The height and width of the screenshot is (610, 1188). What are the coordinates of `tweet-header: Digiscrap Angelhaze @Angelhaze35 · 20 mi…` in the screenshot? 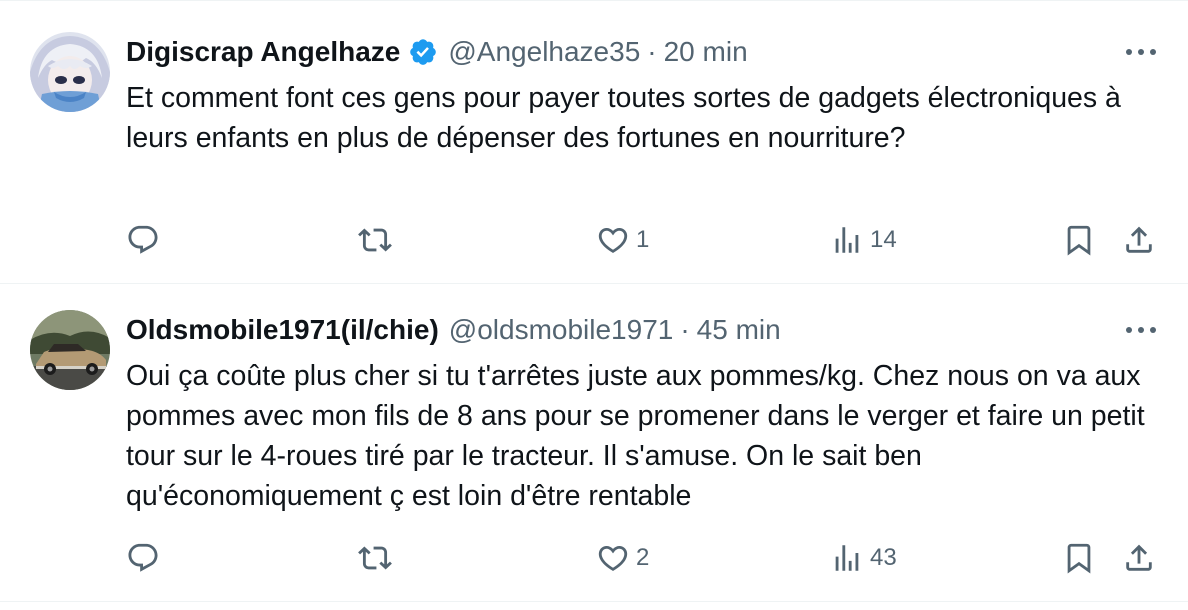 It's located at (437, 52).